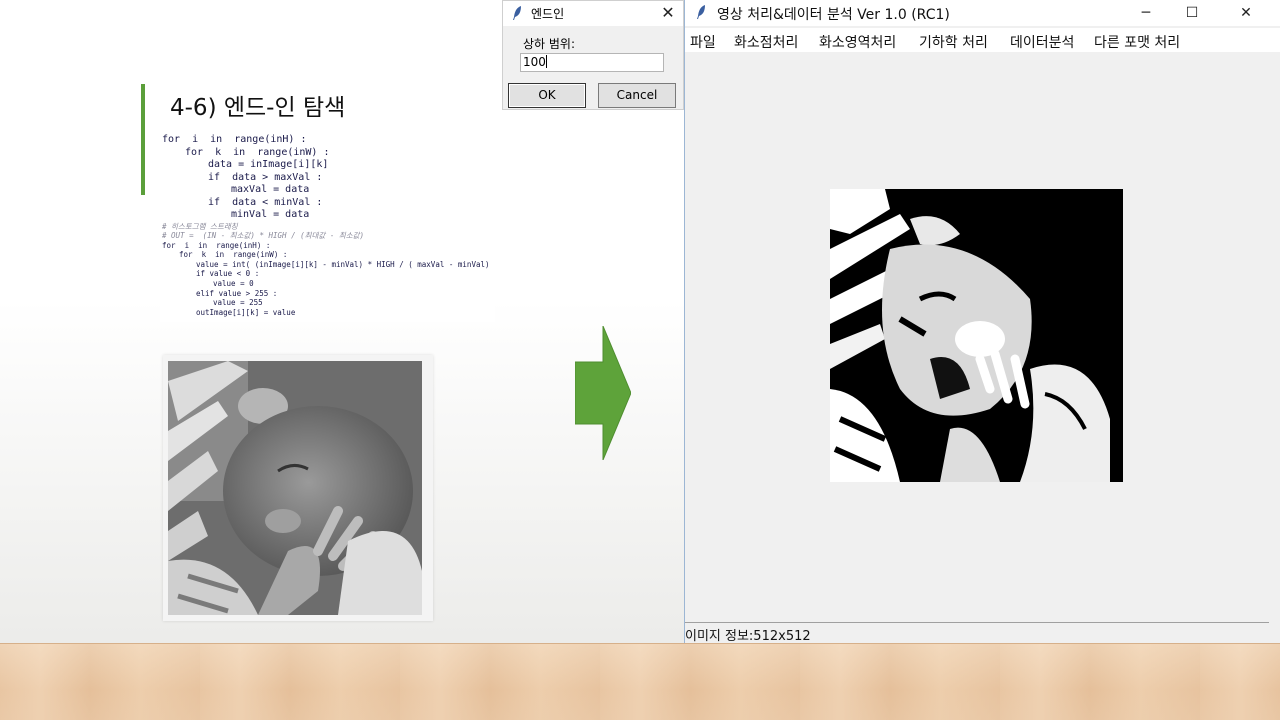 The image size is (1280, 720). I want to click on range-label: 상하 범위:, so click(549, 44).